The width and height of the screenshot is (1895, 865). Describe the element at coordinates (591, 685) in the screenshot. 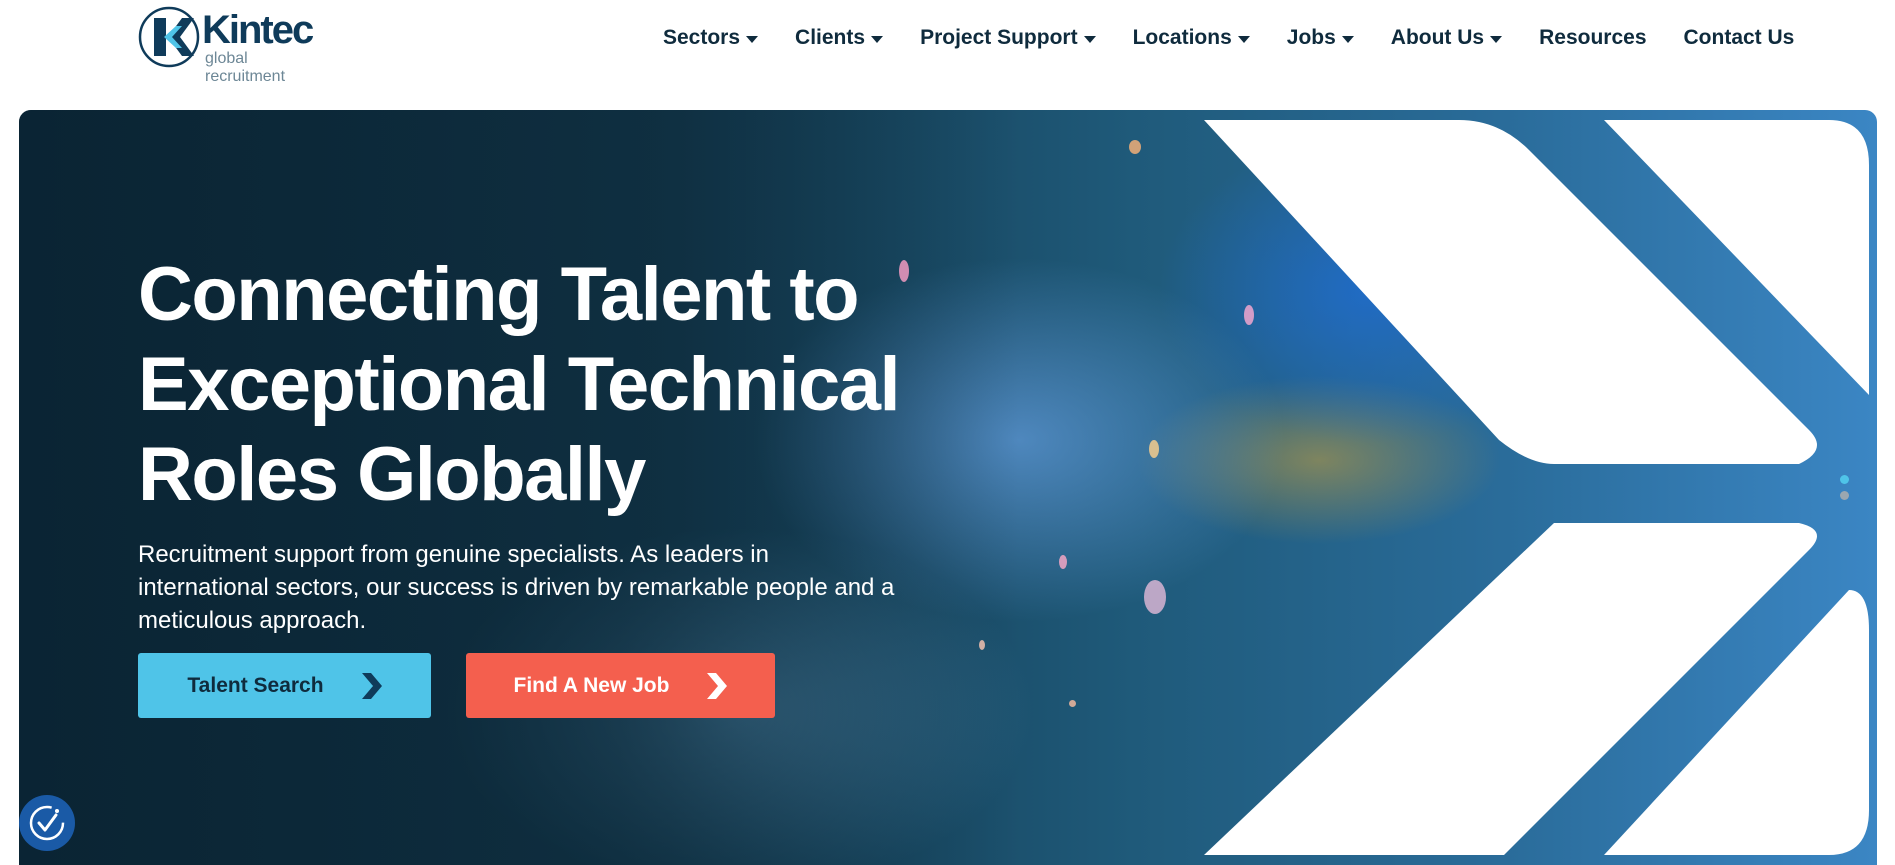

I see `find-job-label: Find A New Job` at that location.